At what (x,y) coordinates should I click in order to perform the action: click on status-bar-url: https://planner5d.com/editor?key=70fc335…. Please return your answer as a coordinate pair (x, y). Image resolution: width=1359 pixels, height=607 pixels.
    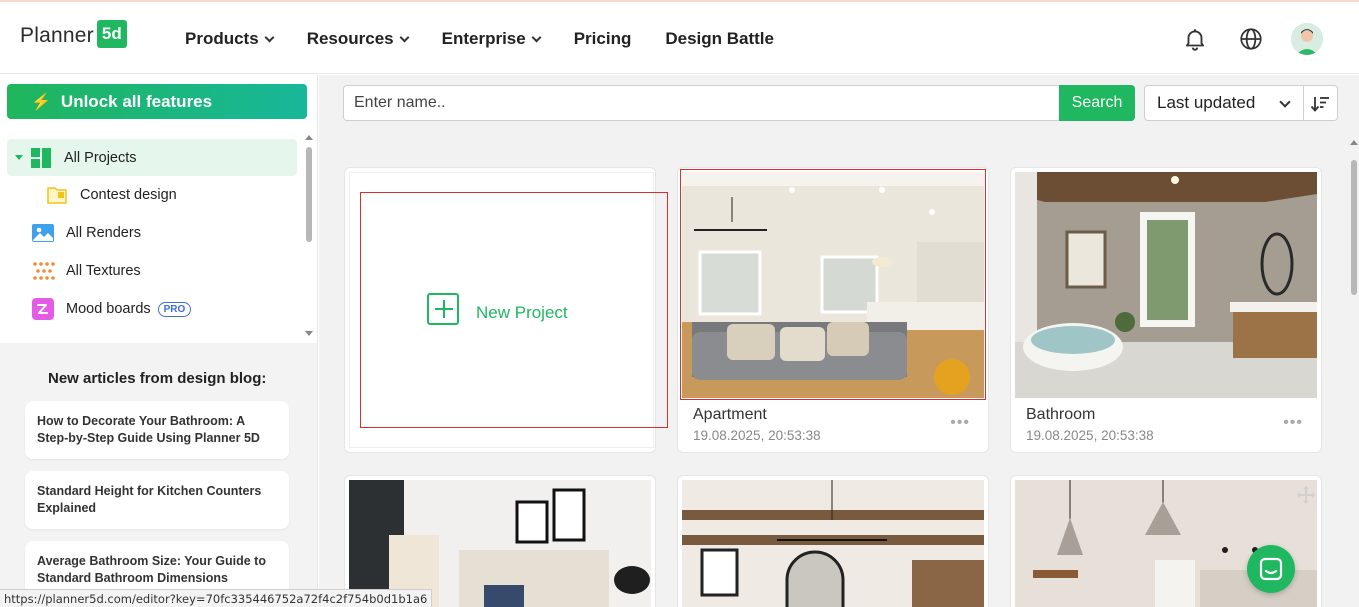
    Looking at the image, I should click on (216, 598).